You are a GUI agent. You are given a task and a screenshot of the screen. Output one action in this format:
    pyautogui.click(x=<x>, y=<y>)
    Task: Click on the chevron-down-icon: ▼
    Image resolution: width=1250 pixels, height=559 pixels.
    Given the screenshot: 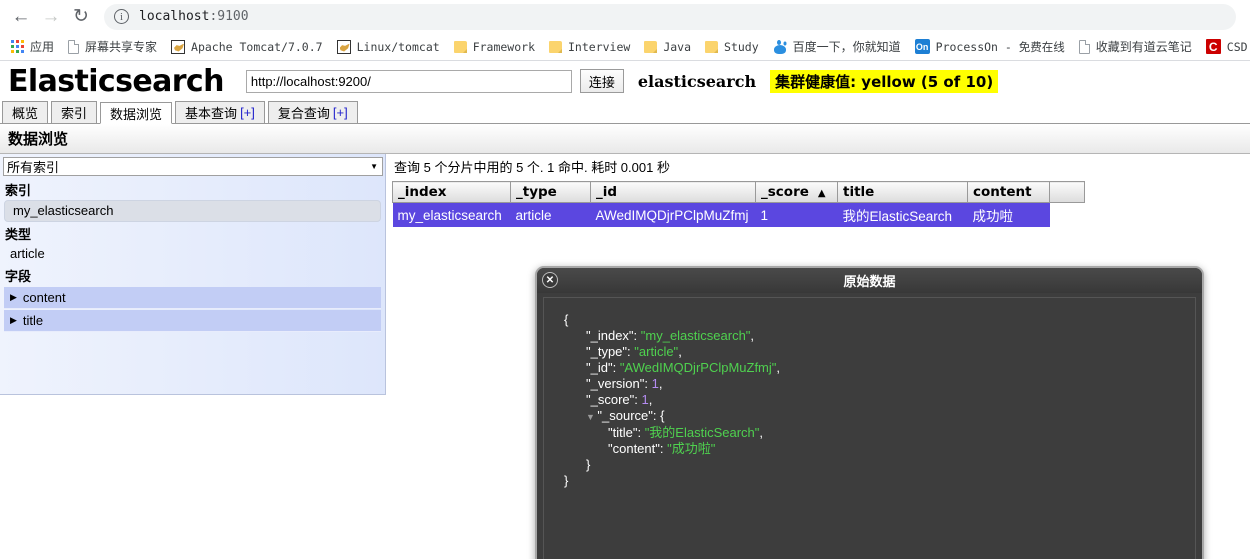 What is the action you would take?
    pyautogui.click(x=374, y=166)
    